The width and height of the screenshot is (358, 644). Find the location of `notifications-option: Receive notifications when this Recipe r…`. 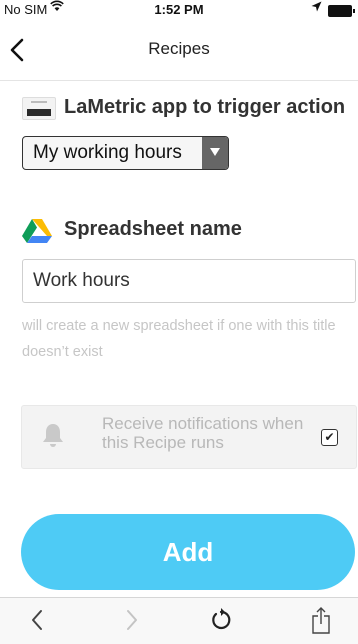

notifications-option: Receive notifications when this Recipe r… is located at coordinates (189, 437).